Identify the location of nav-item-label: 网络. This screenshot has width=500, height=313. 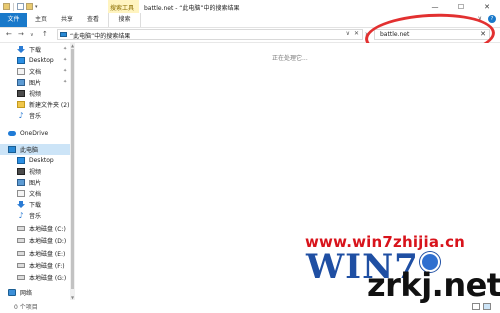
(26, 293).